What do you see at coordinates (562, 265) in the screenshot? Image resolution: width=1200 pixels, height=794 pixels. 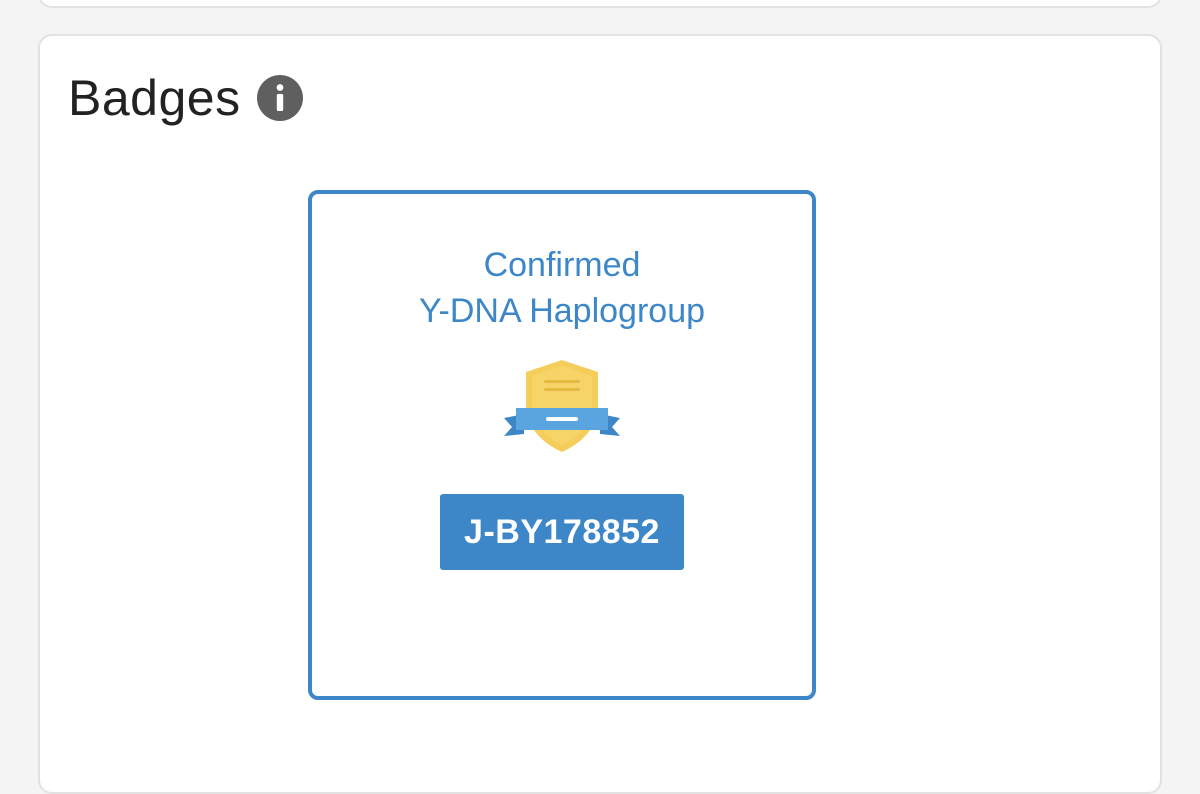 I see `badge-title-line1: Confirmed` at bounding box center [562, 265].